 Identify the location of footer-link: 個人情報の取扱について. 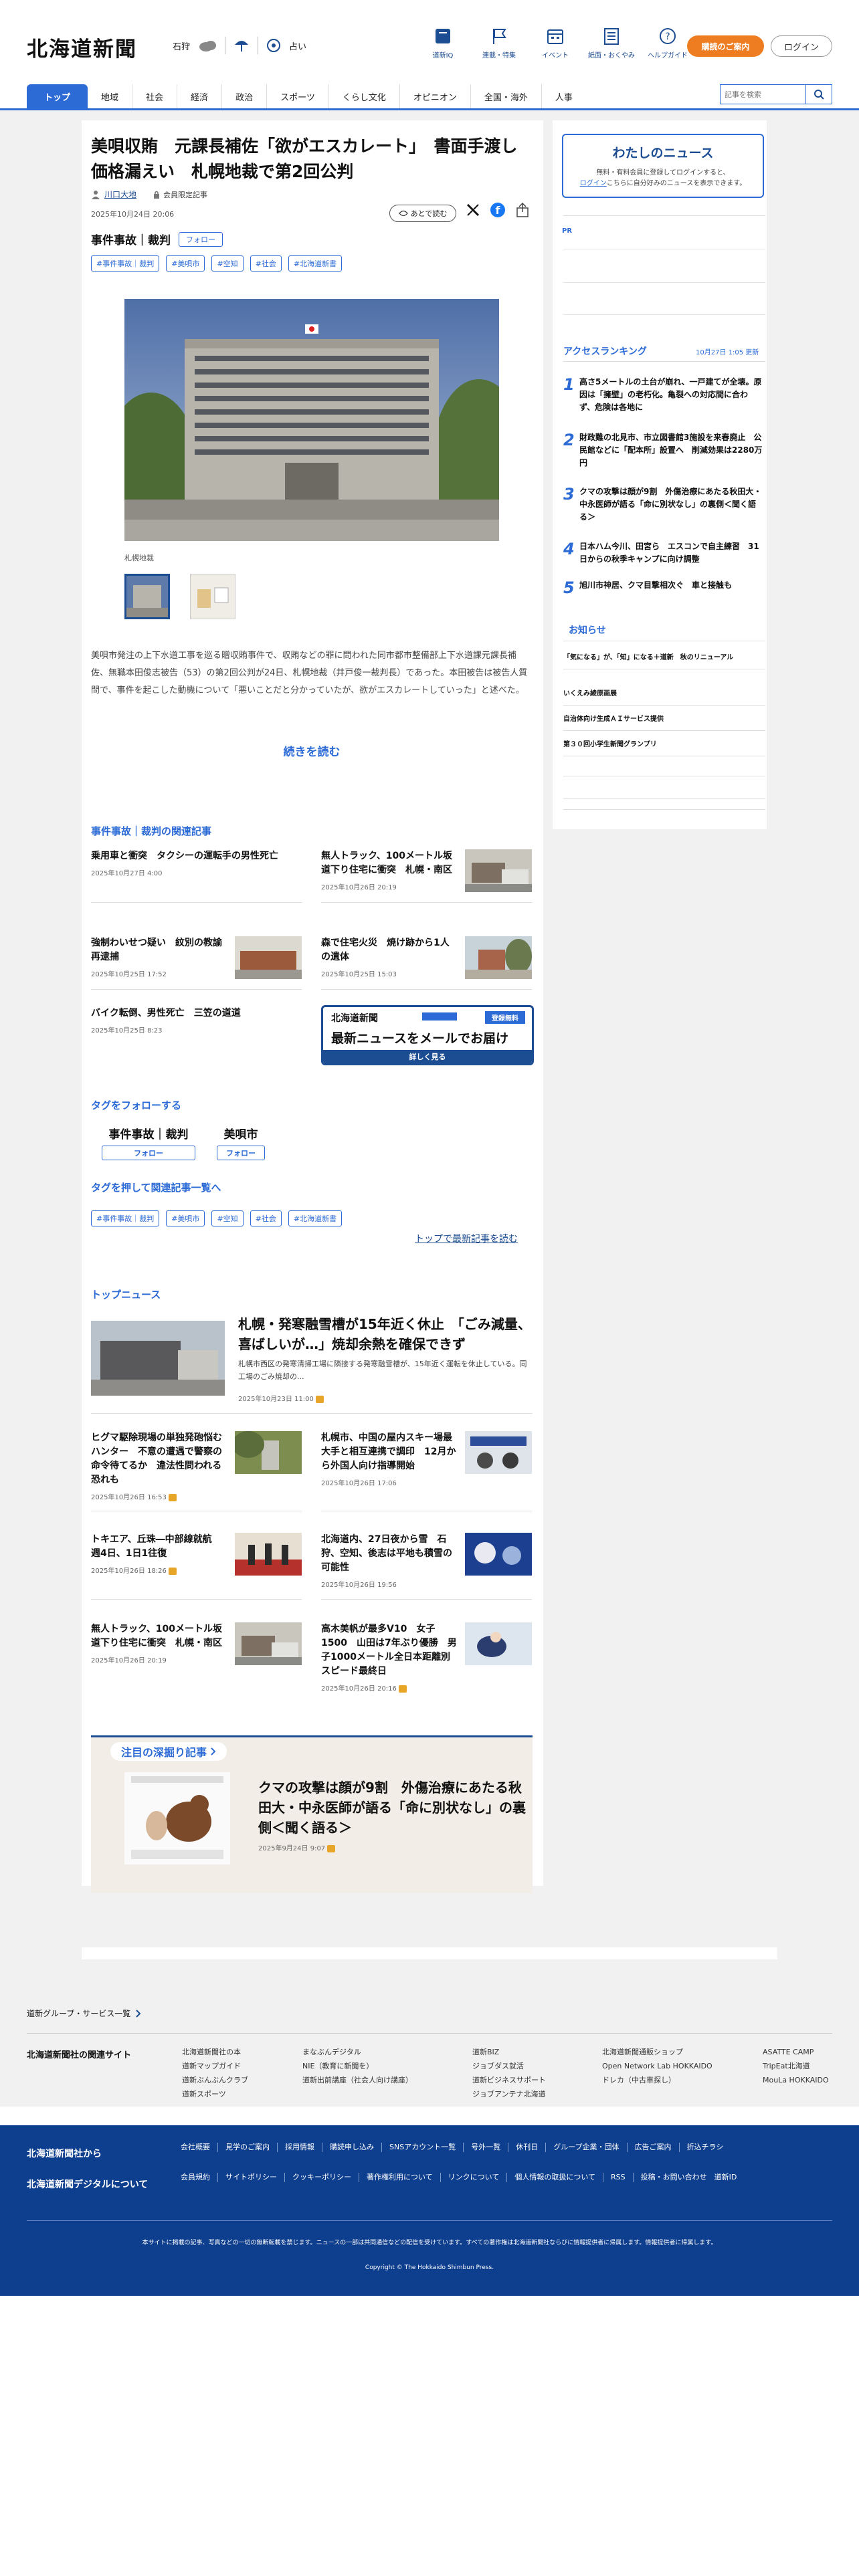
(555, 2178).